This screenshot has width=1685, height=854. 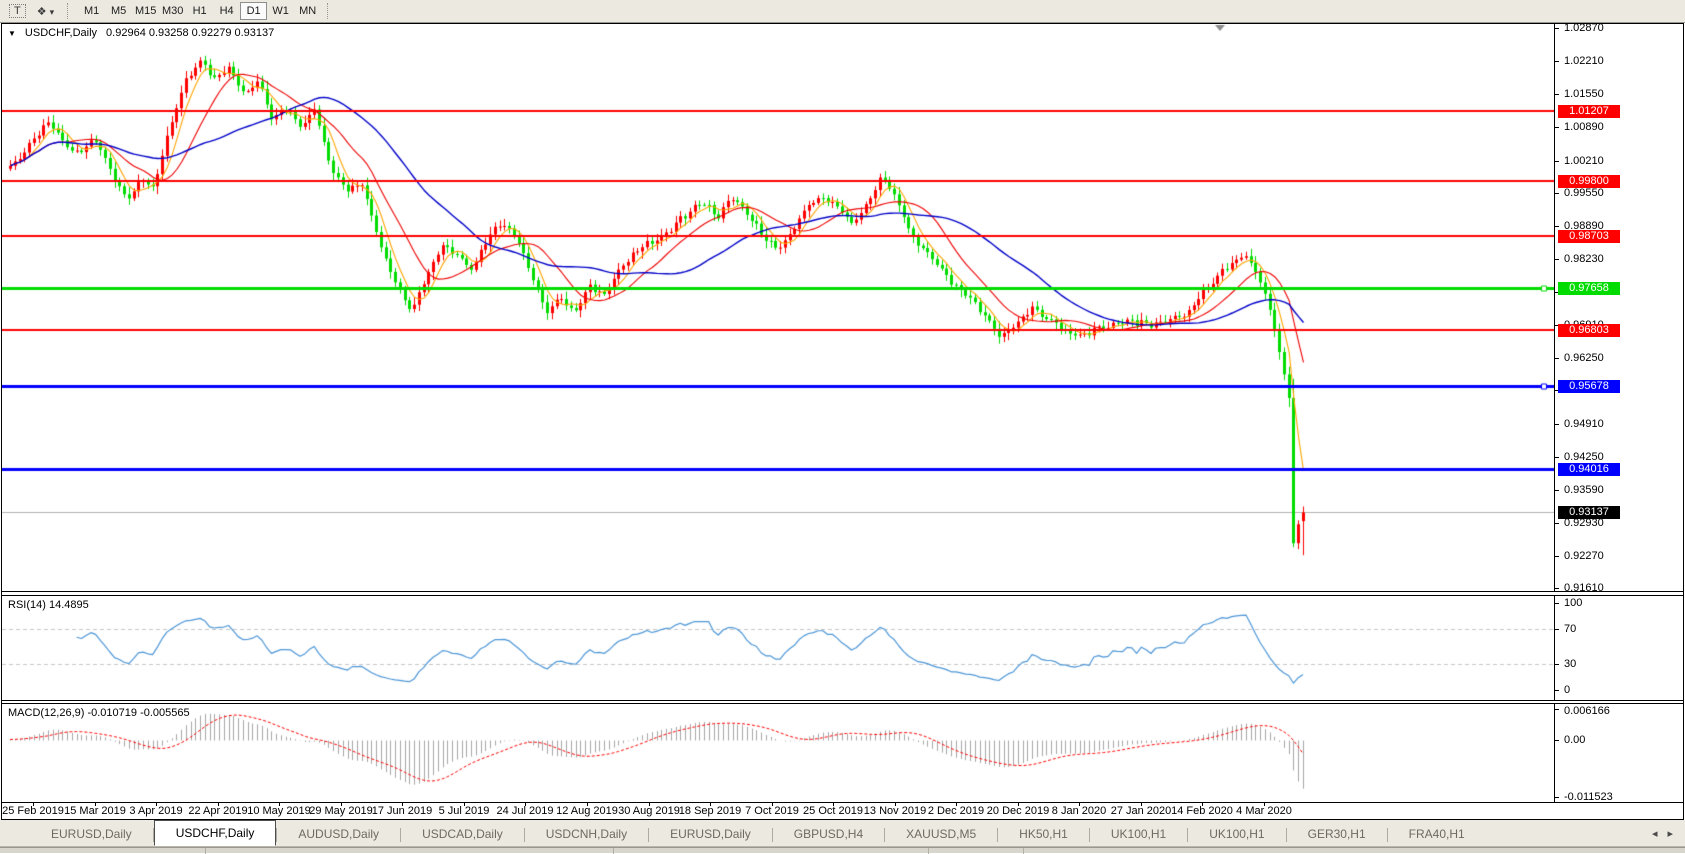 I want to click on timeframe-button-w1: W1, so click(x=280, y=11).